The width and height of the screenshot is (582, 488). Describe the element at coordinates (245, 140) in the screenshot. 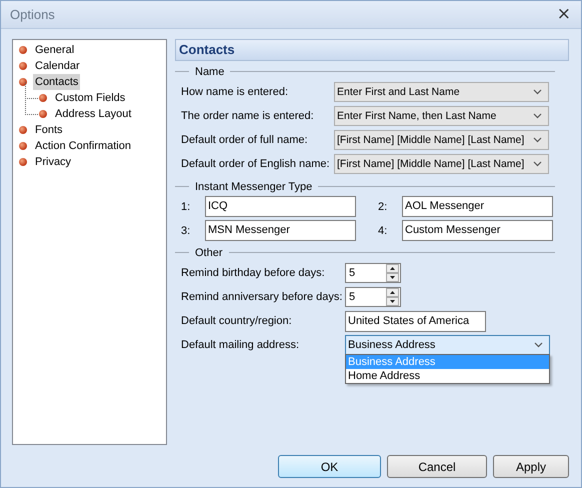

I see `field-label: Default order of full name:` at that location.